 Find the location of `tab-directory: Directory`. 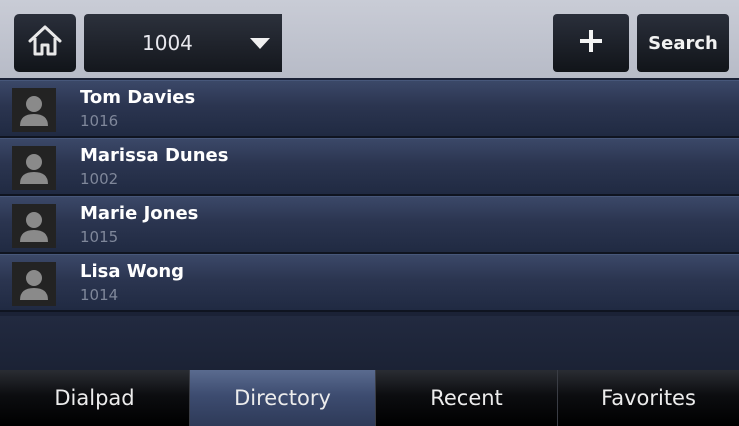

tab-directory: Directory is located at coordinates (283, 398).